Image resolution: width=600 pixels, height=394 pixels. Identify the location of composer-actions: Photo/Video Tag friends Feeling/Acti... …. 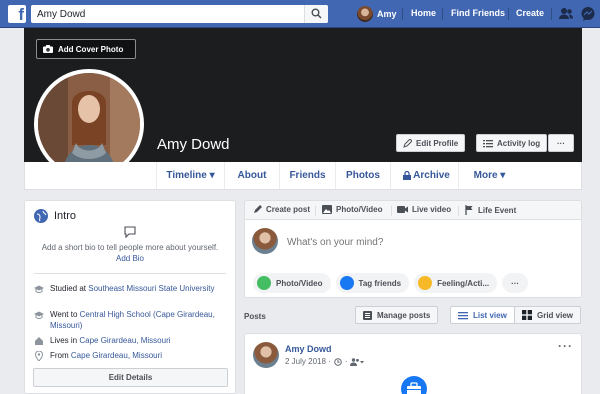
(391, 283).